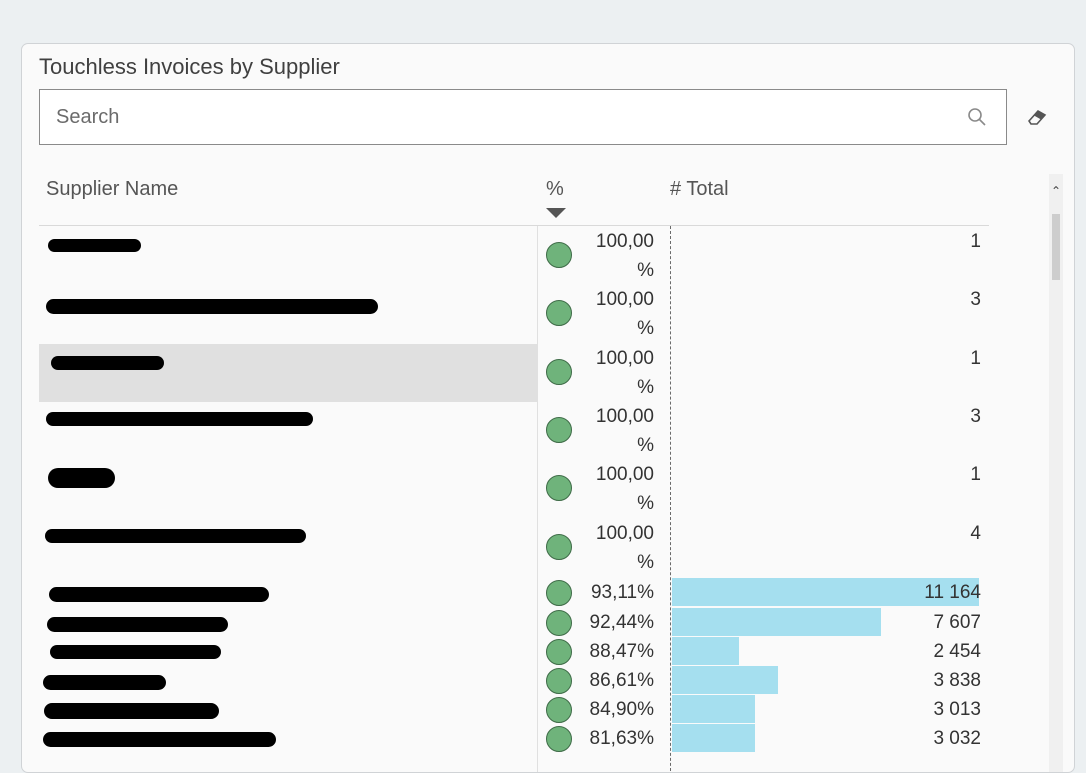  What do you see at coordinates (957, 738) in the screenshot?
I see `total-value: 3 032` at bounding box center [957, 738].